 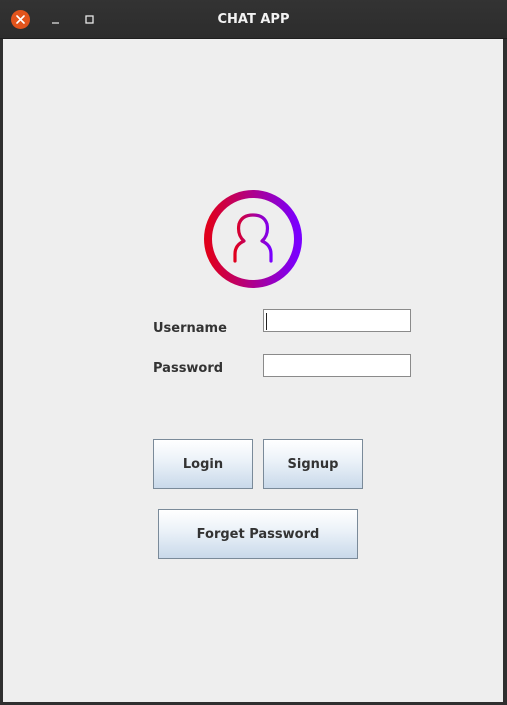 I want to click on forget-password-button: Forget Password, so click(x=258, y=534).